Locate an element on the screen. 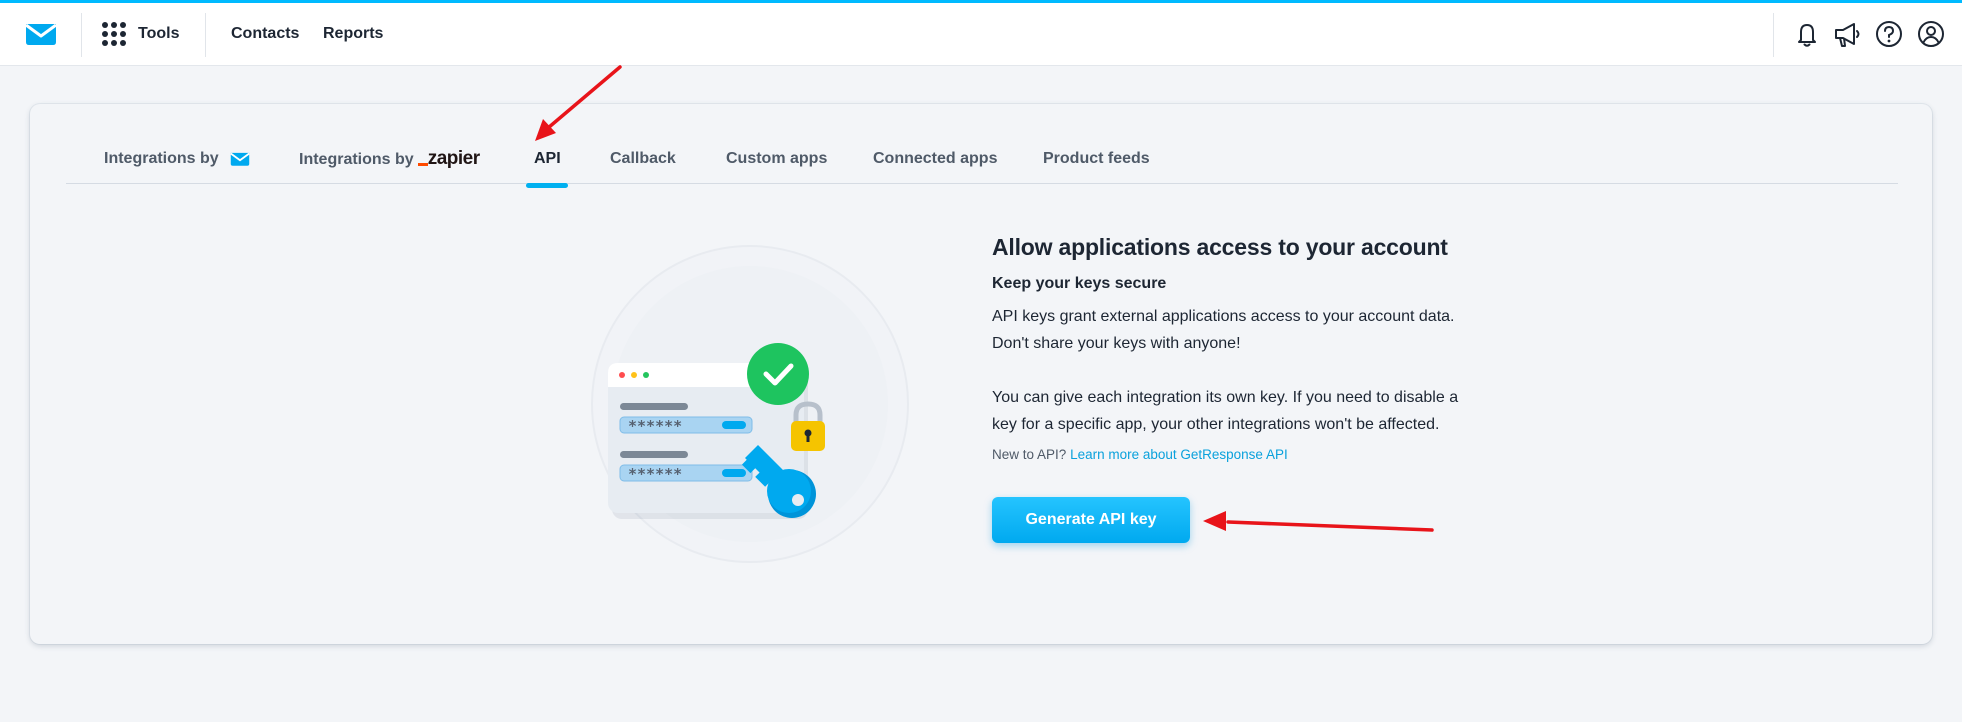 This screenshot has height=722, width=1962. getresponse-logo-icon is located at coordinates (41, 34).